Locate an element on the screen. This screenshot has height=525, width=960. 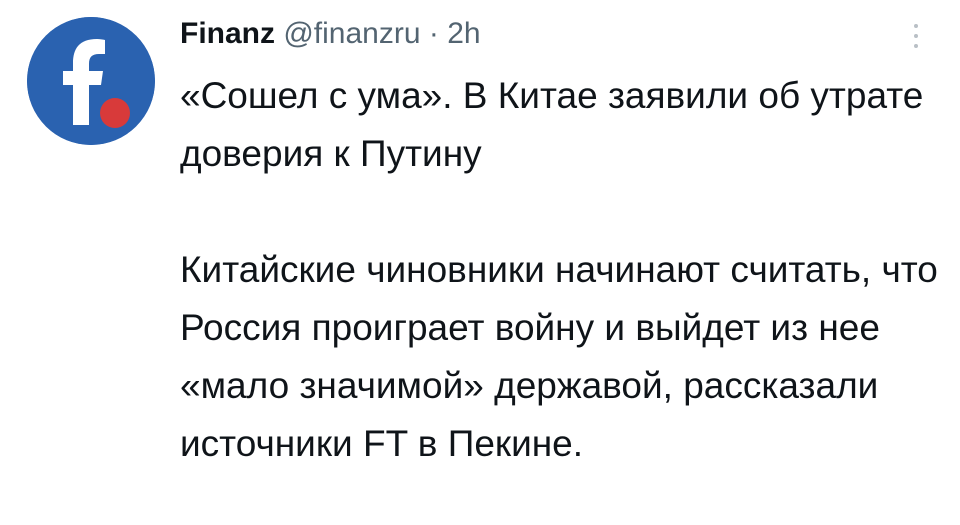
author-avatar is located at coordinates (91, 81).